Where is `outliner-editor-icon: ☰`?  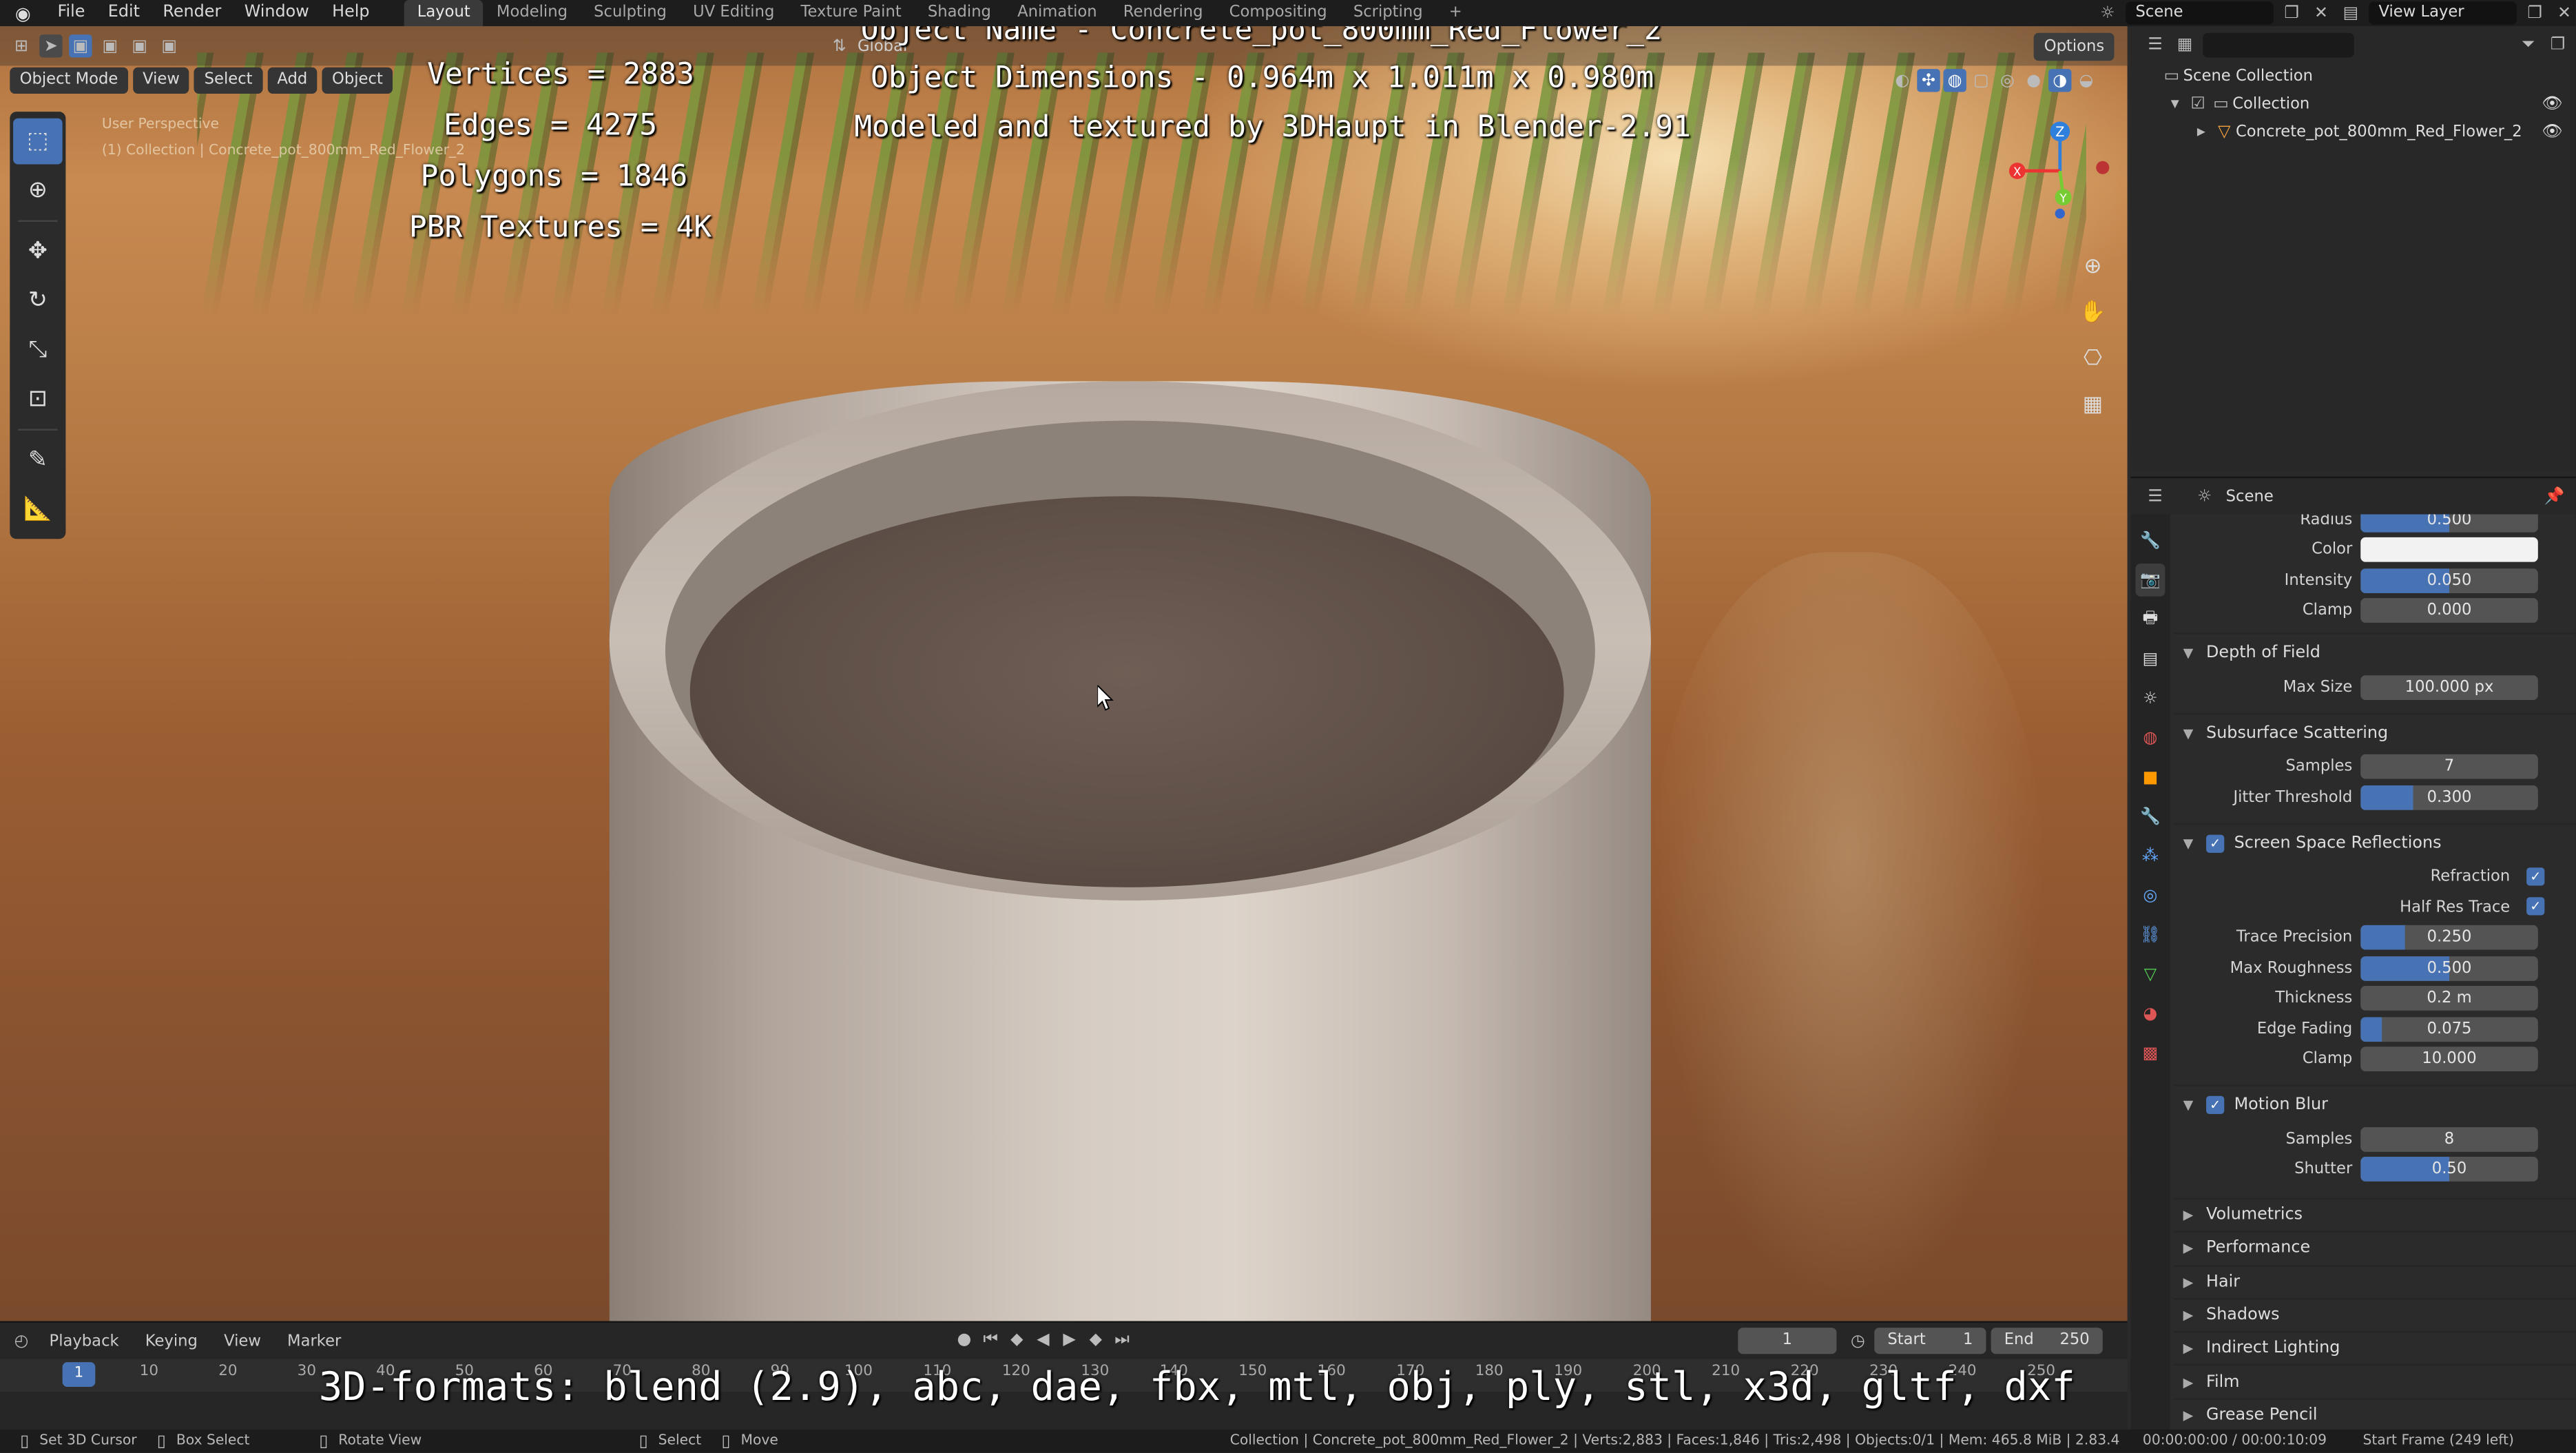 outliner-editor-icon: ☰ is located at coordinates (2154, 44).